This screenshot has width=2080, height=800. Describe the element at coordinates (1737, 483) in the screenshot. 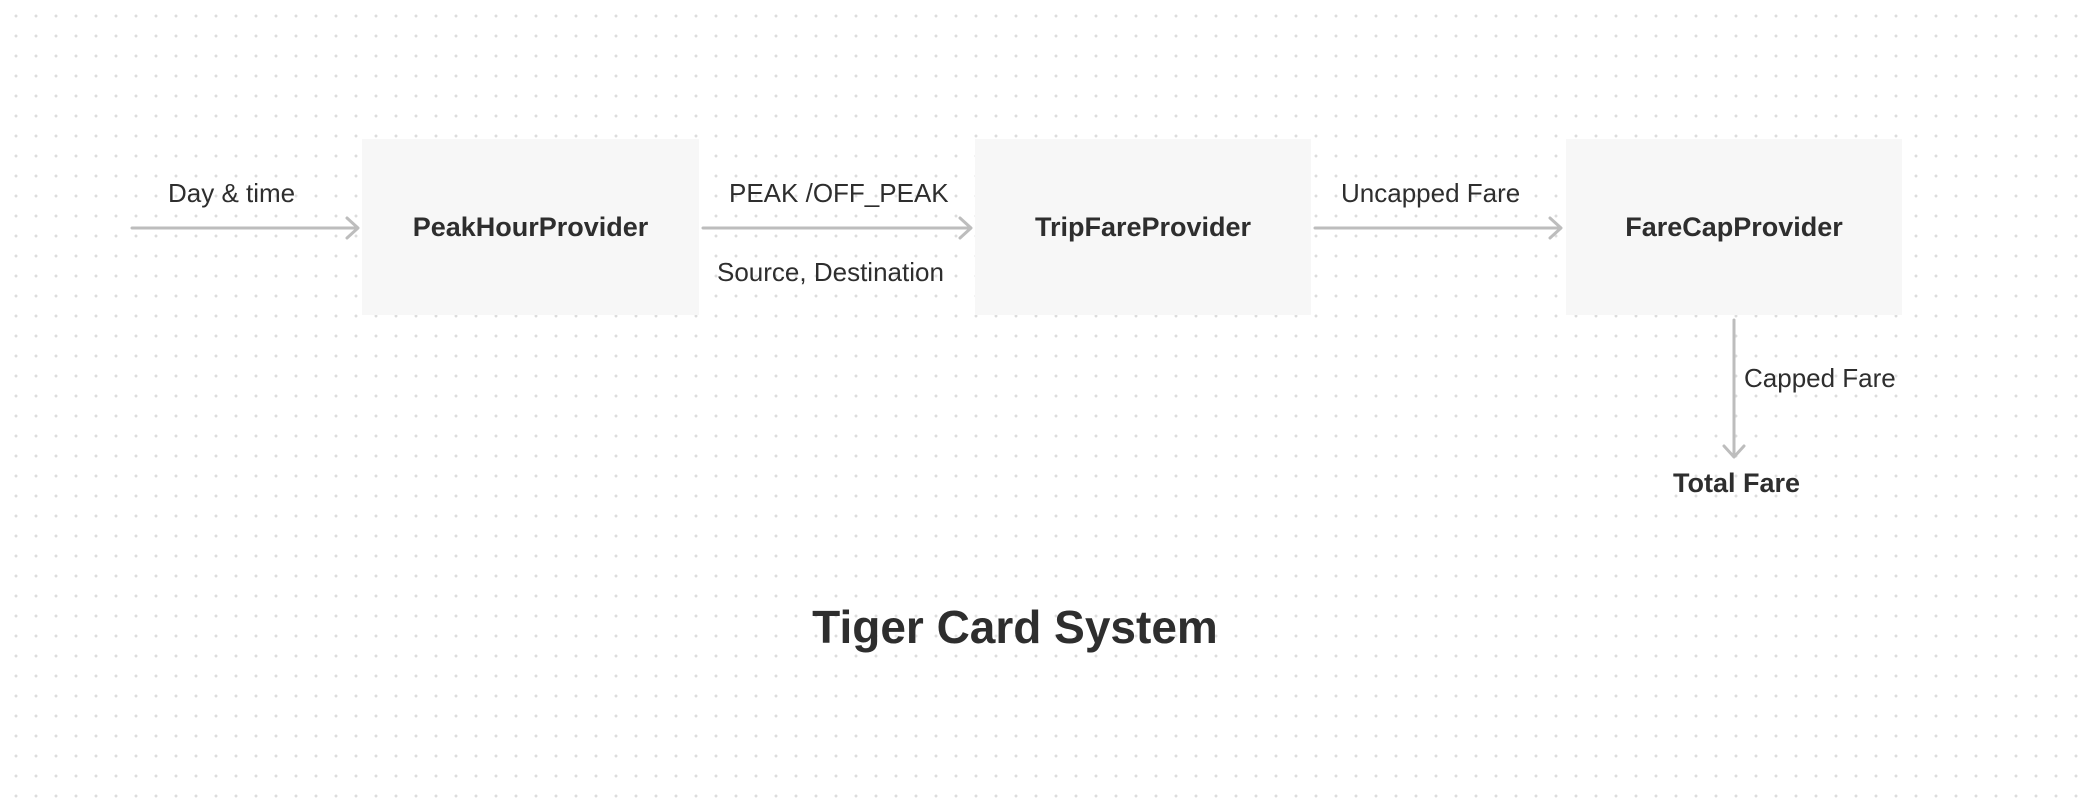

I see `total-fare-output: Total Fare` at that location.